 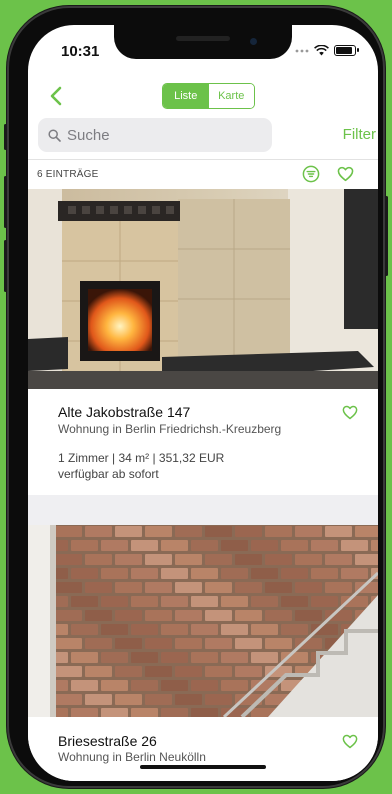 What do you see at coordinates (203, 510) in the screenshot?
I see `list-separator` at bounding box center [203, 510].